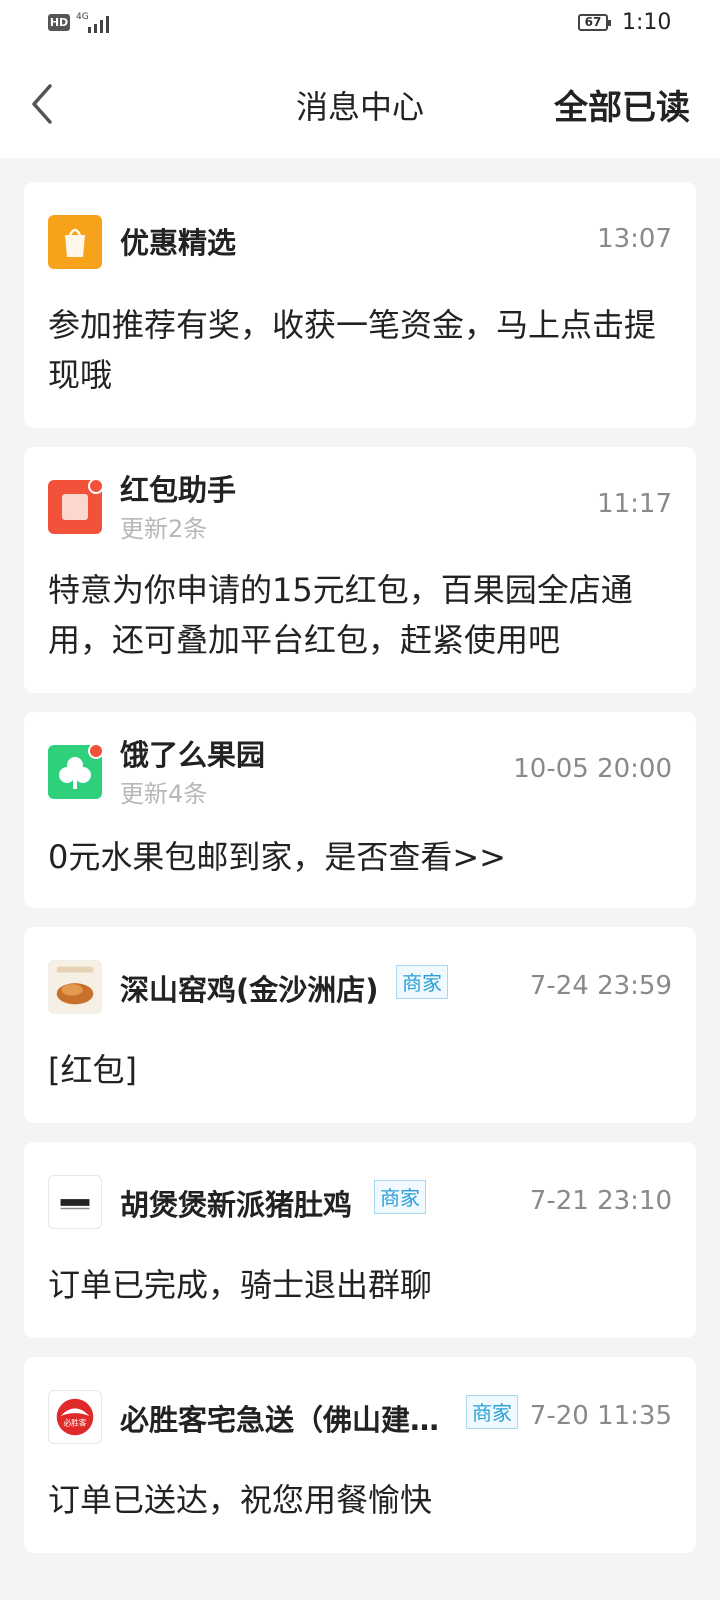 The height and width of the screenshot is (1600, 720). I want to click on message-card: 胡煲煲新派猪肚鸡 商家 7-21 23:10 订单已完成，骑士退出群聊, so click(360, 1240).